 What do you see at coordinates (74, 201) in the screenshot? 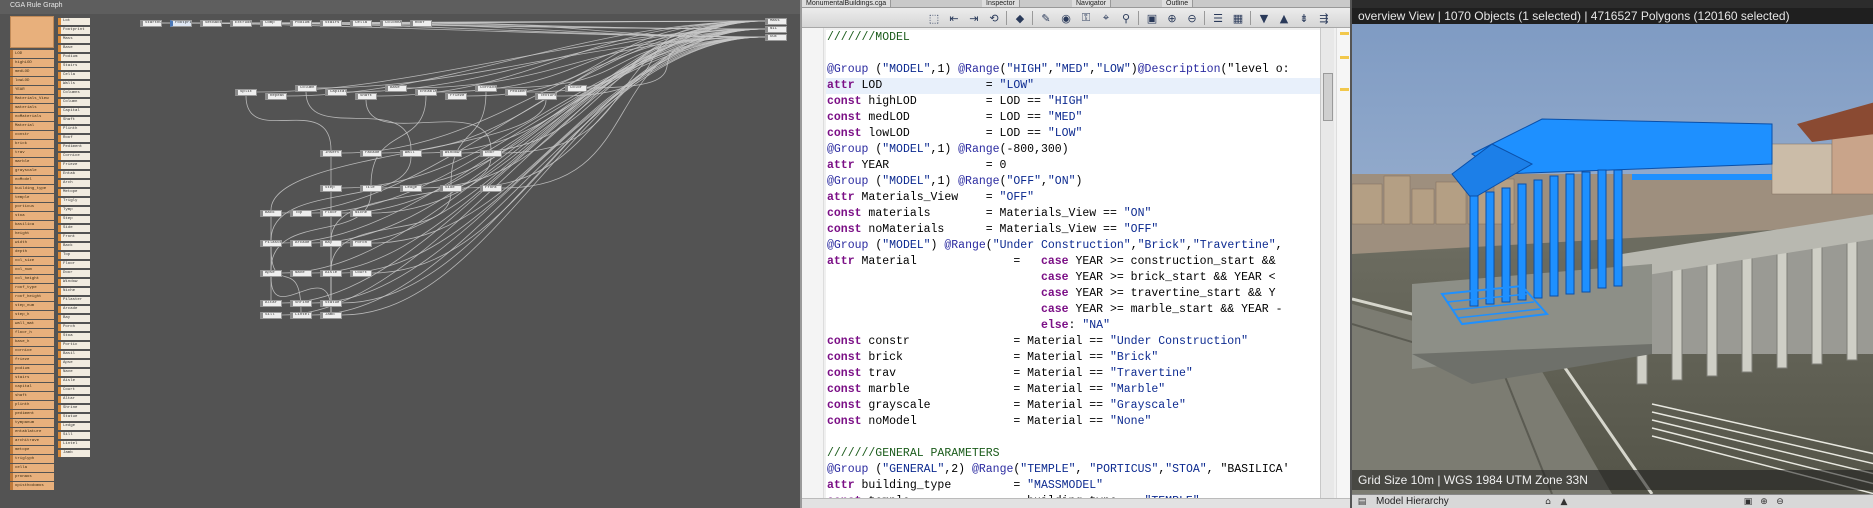
I see `rule-item: Trigly` at bounding box center [74, 201].